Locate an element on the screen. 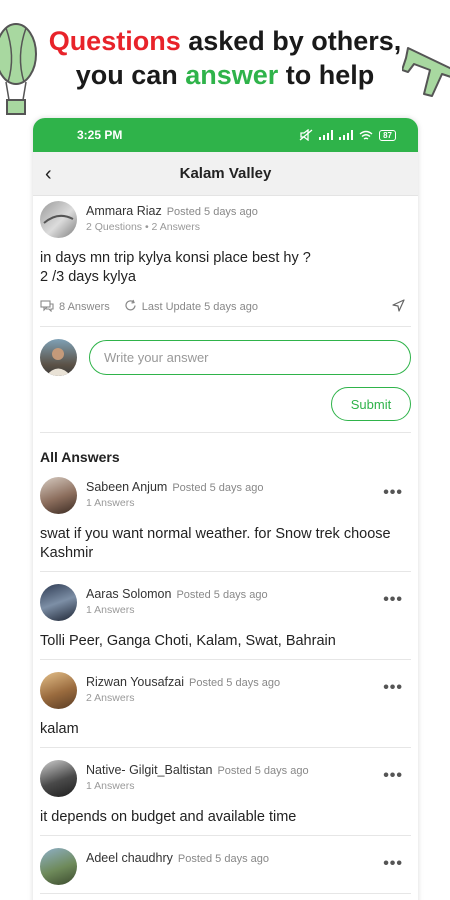 This screenshot has height=900, width=450. app-bar: ‹ Kalam Valley is located at coordinates (225, 174).